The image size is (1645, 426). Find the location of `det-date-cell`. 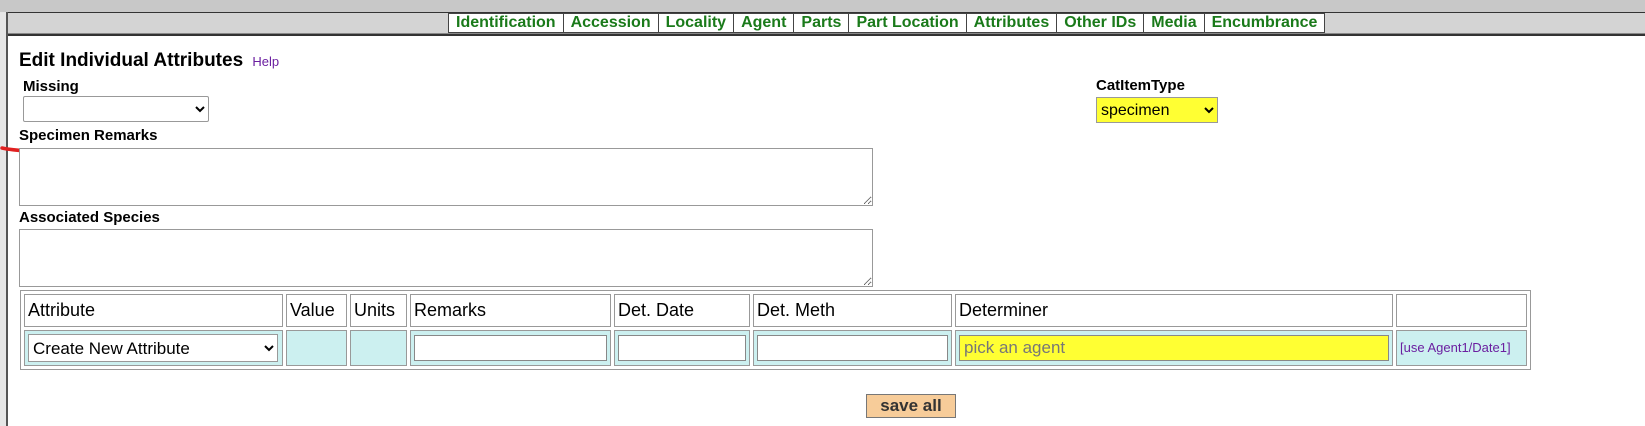

det-date-cell is located at coordinates (682, 348).